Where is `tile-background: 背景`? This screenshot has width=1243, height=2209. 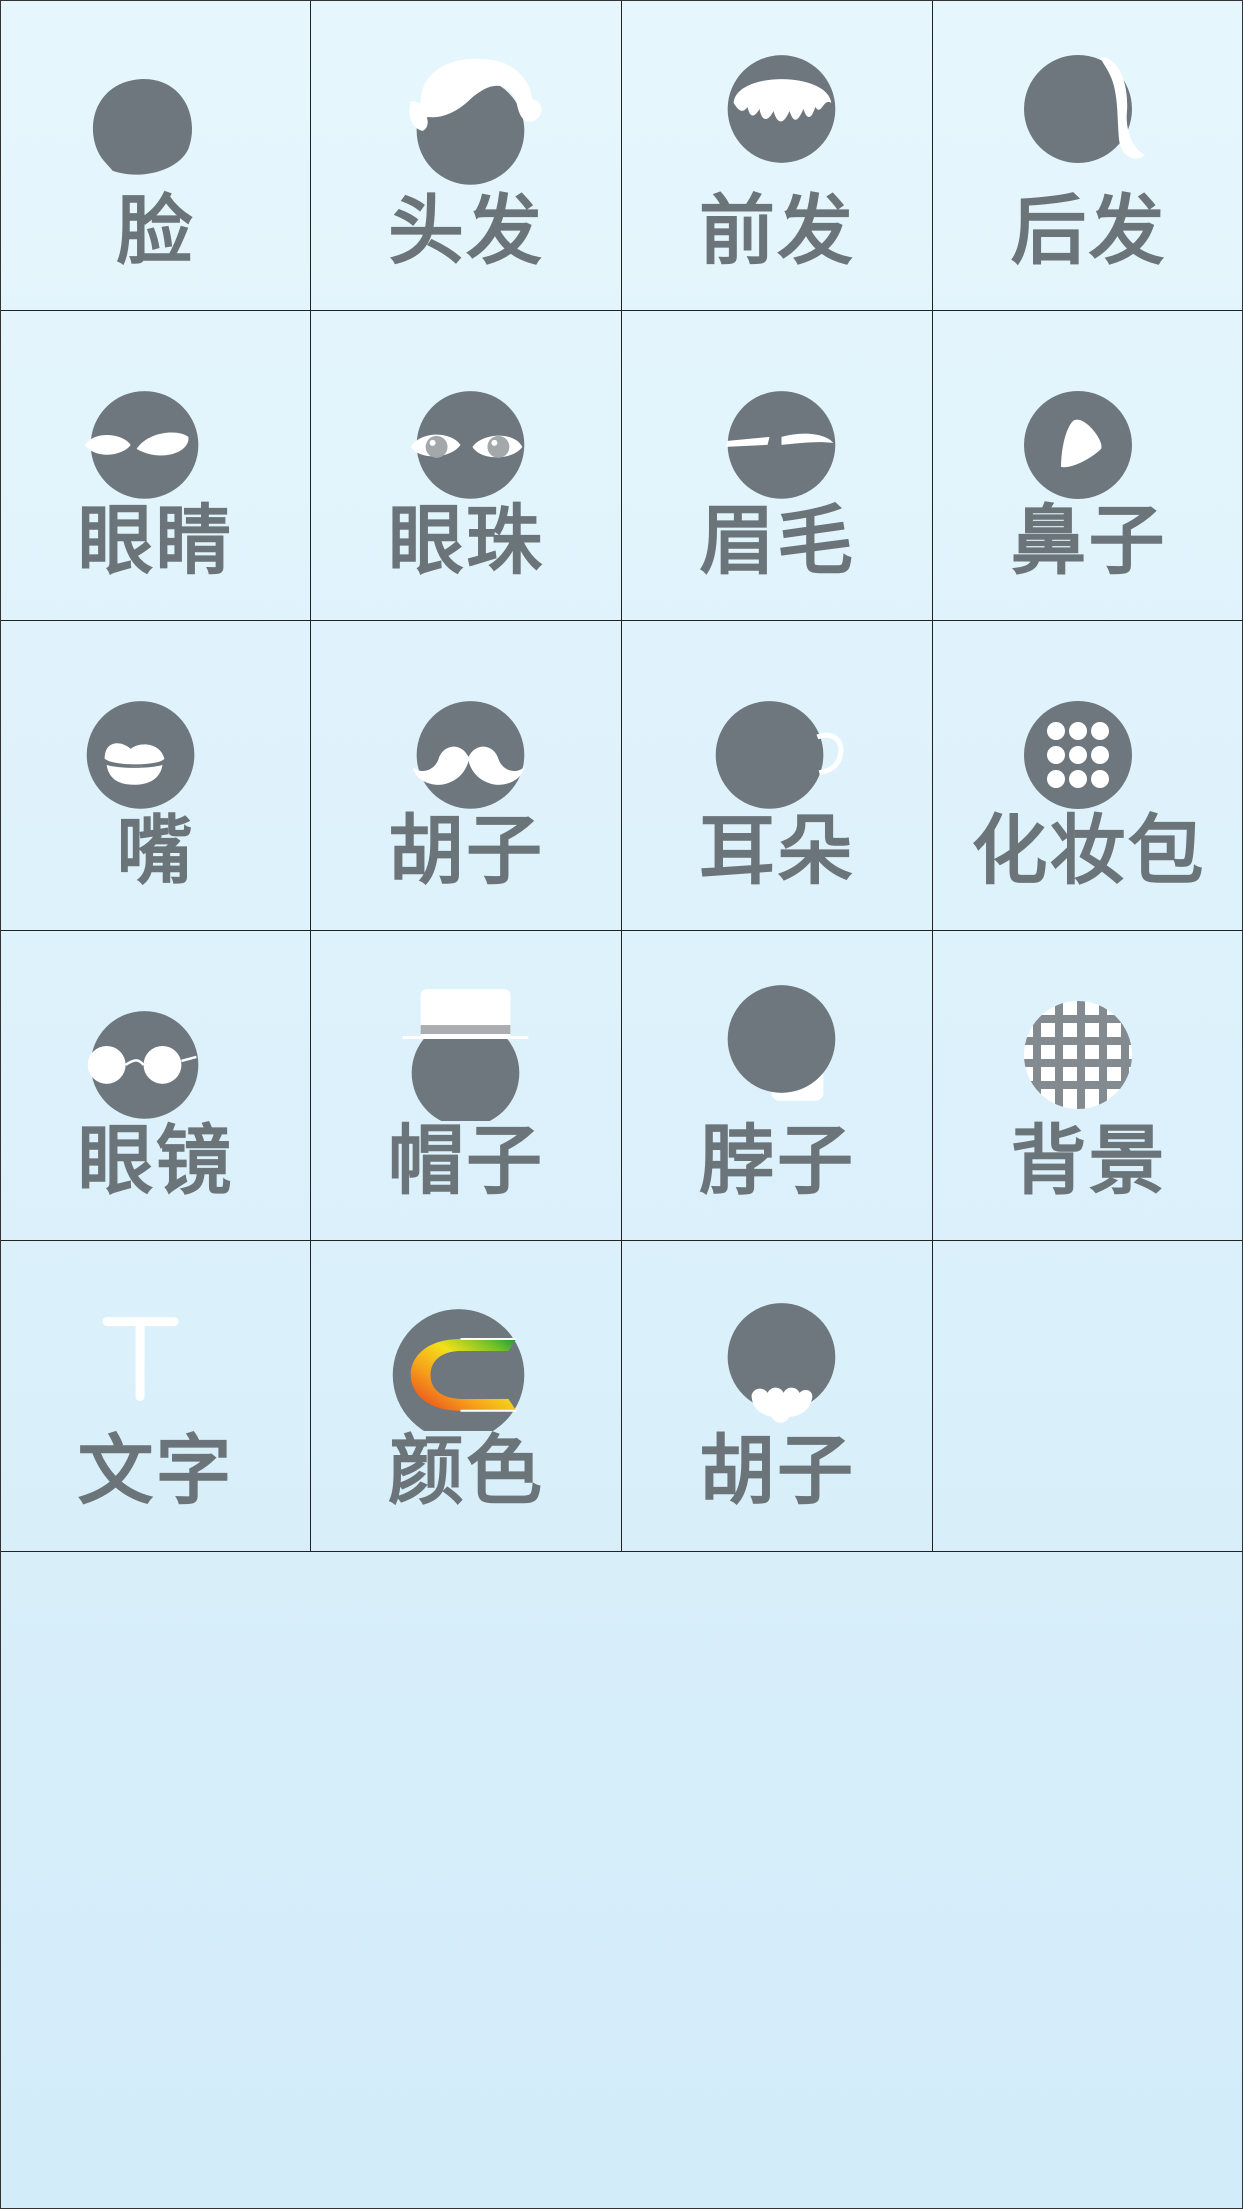
tile-background: 背景 is located at coordinates (1088, 1086).